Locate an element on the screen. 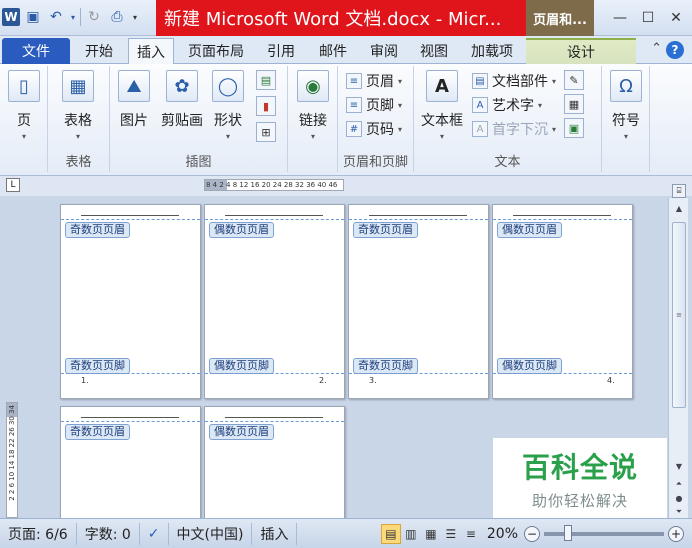  tab-review: 审阅 is located at coordinates (384, 51).